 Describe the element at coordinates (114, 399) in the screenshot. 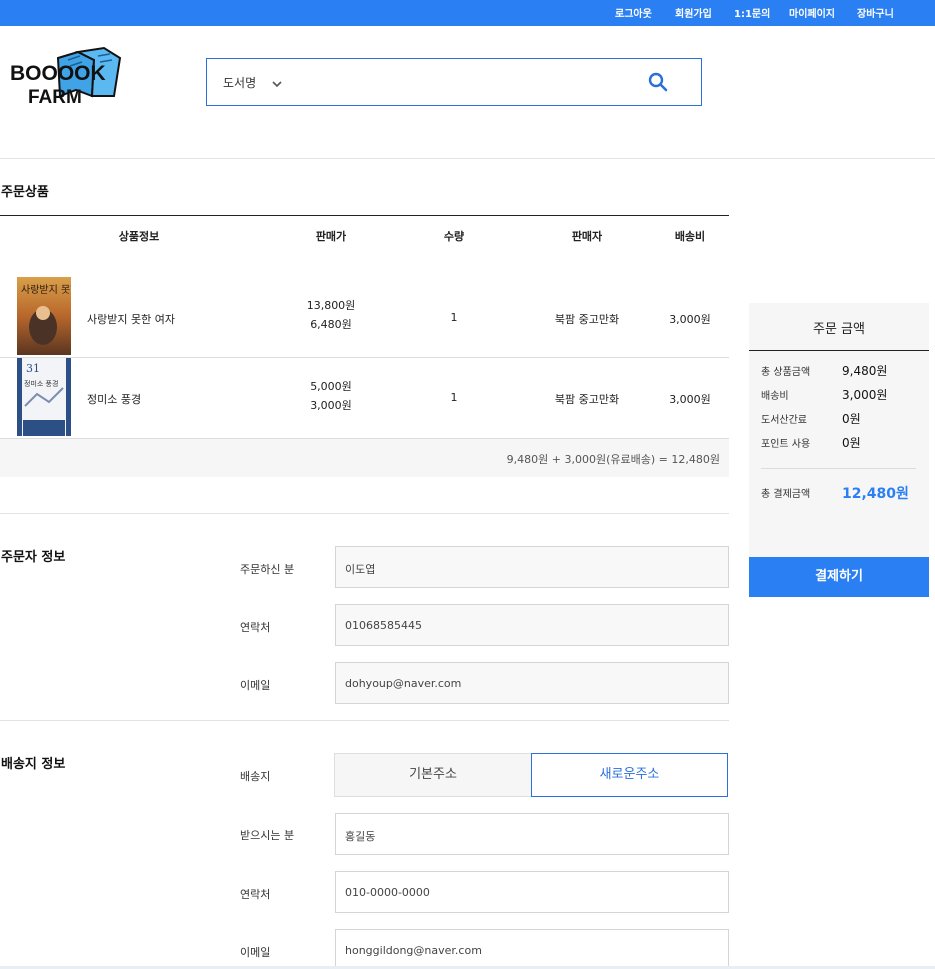

I see `product-title: 정미소 풍경` at that location.